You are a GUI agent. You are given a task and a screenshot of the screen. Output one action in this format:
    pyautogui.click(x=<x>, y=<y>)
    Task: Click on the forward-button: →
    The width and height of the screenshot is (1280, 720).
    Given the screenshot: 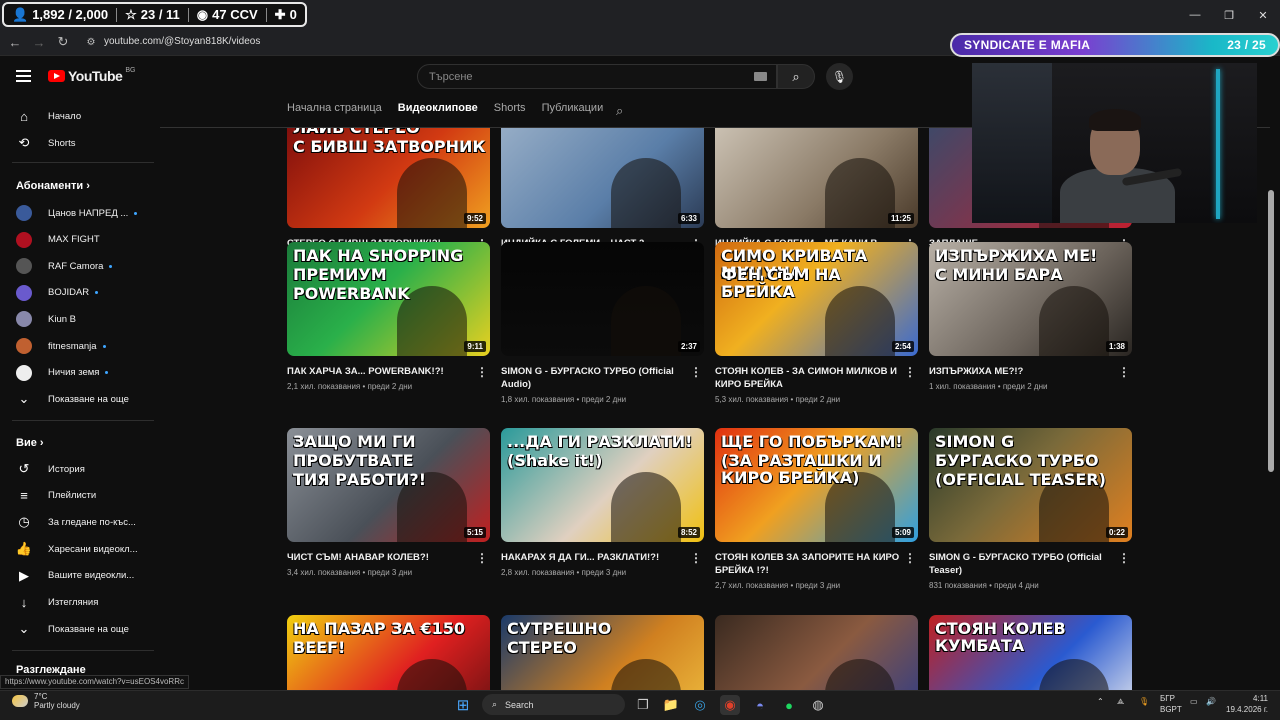 What is the action you would take?
    pyautogui.click(x=39, y=42)
    